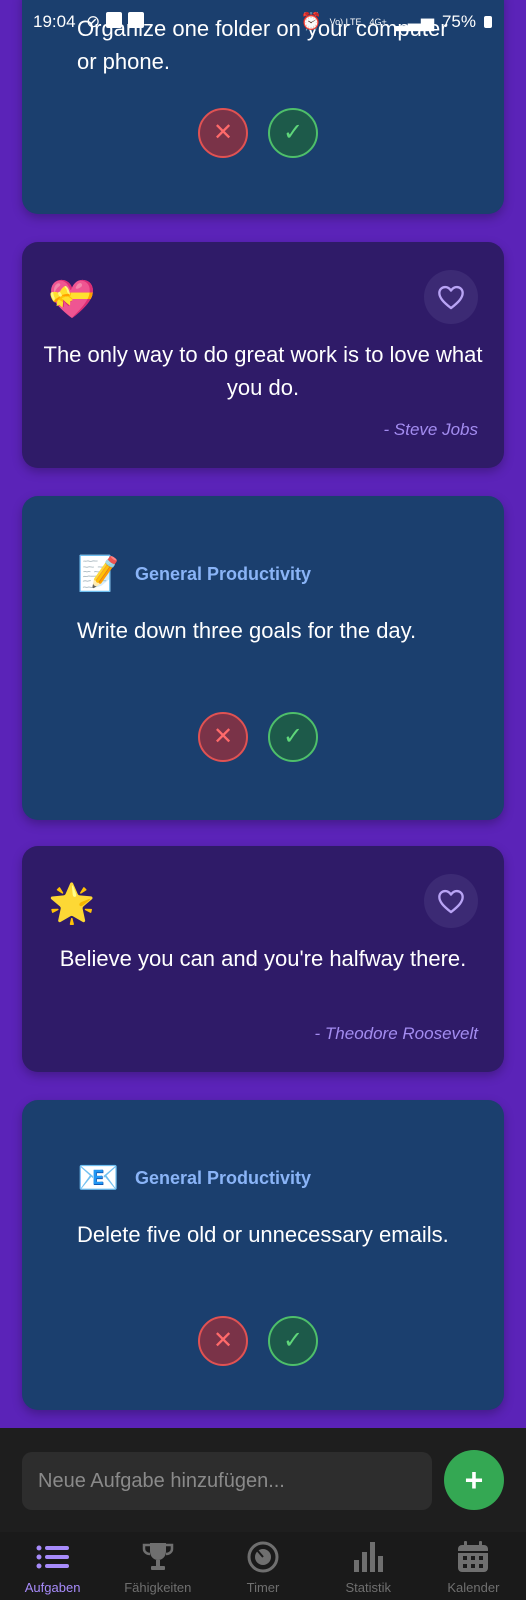  I want to click on timer-icon, so click(263, 1557).